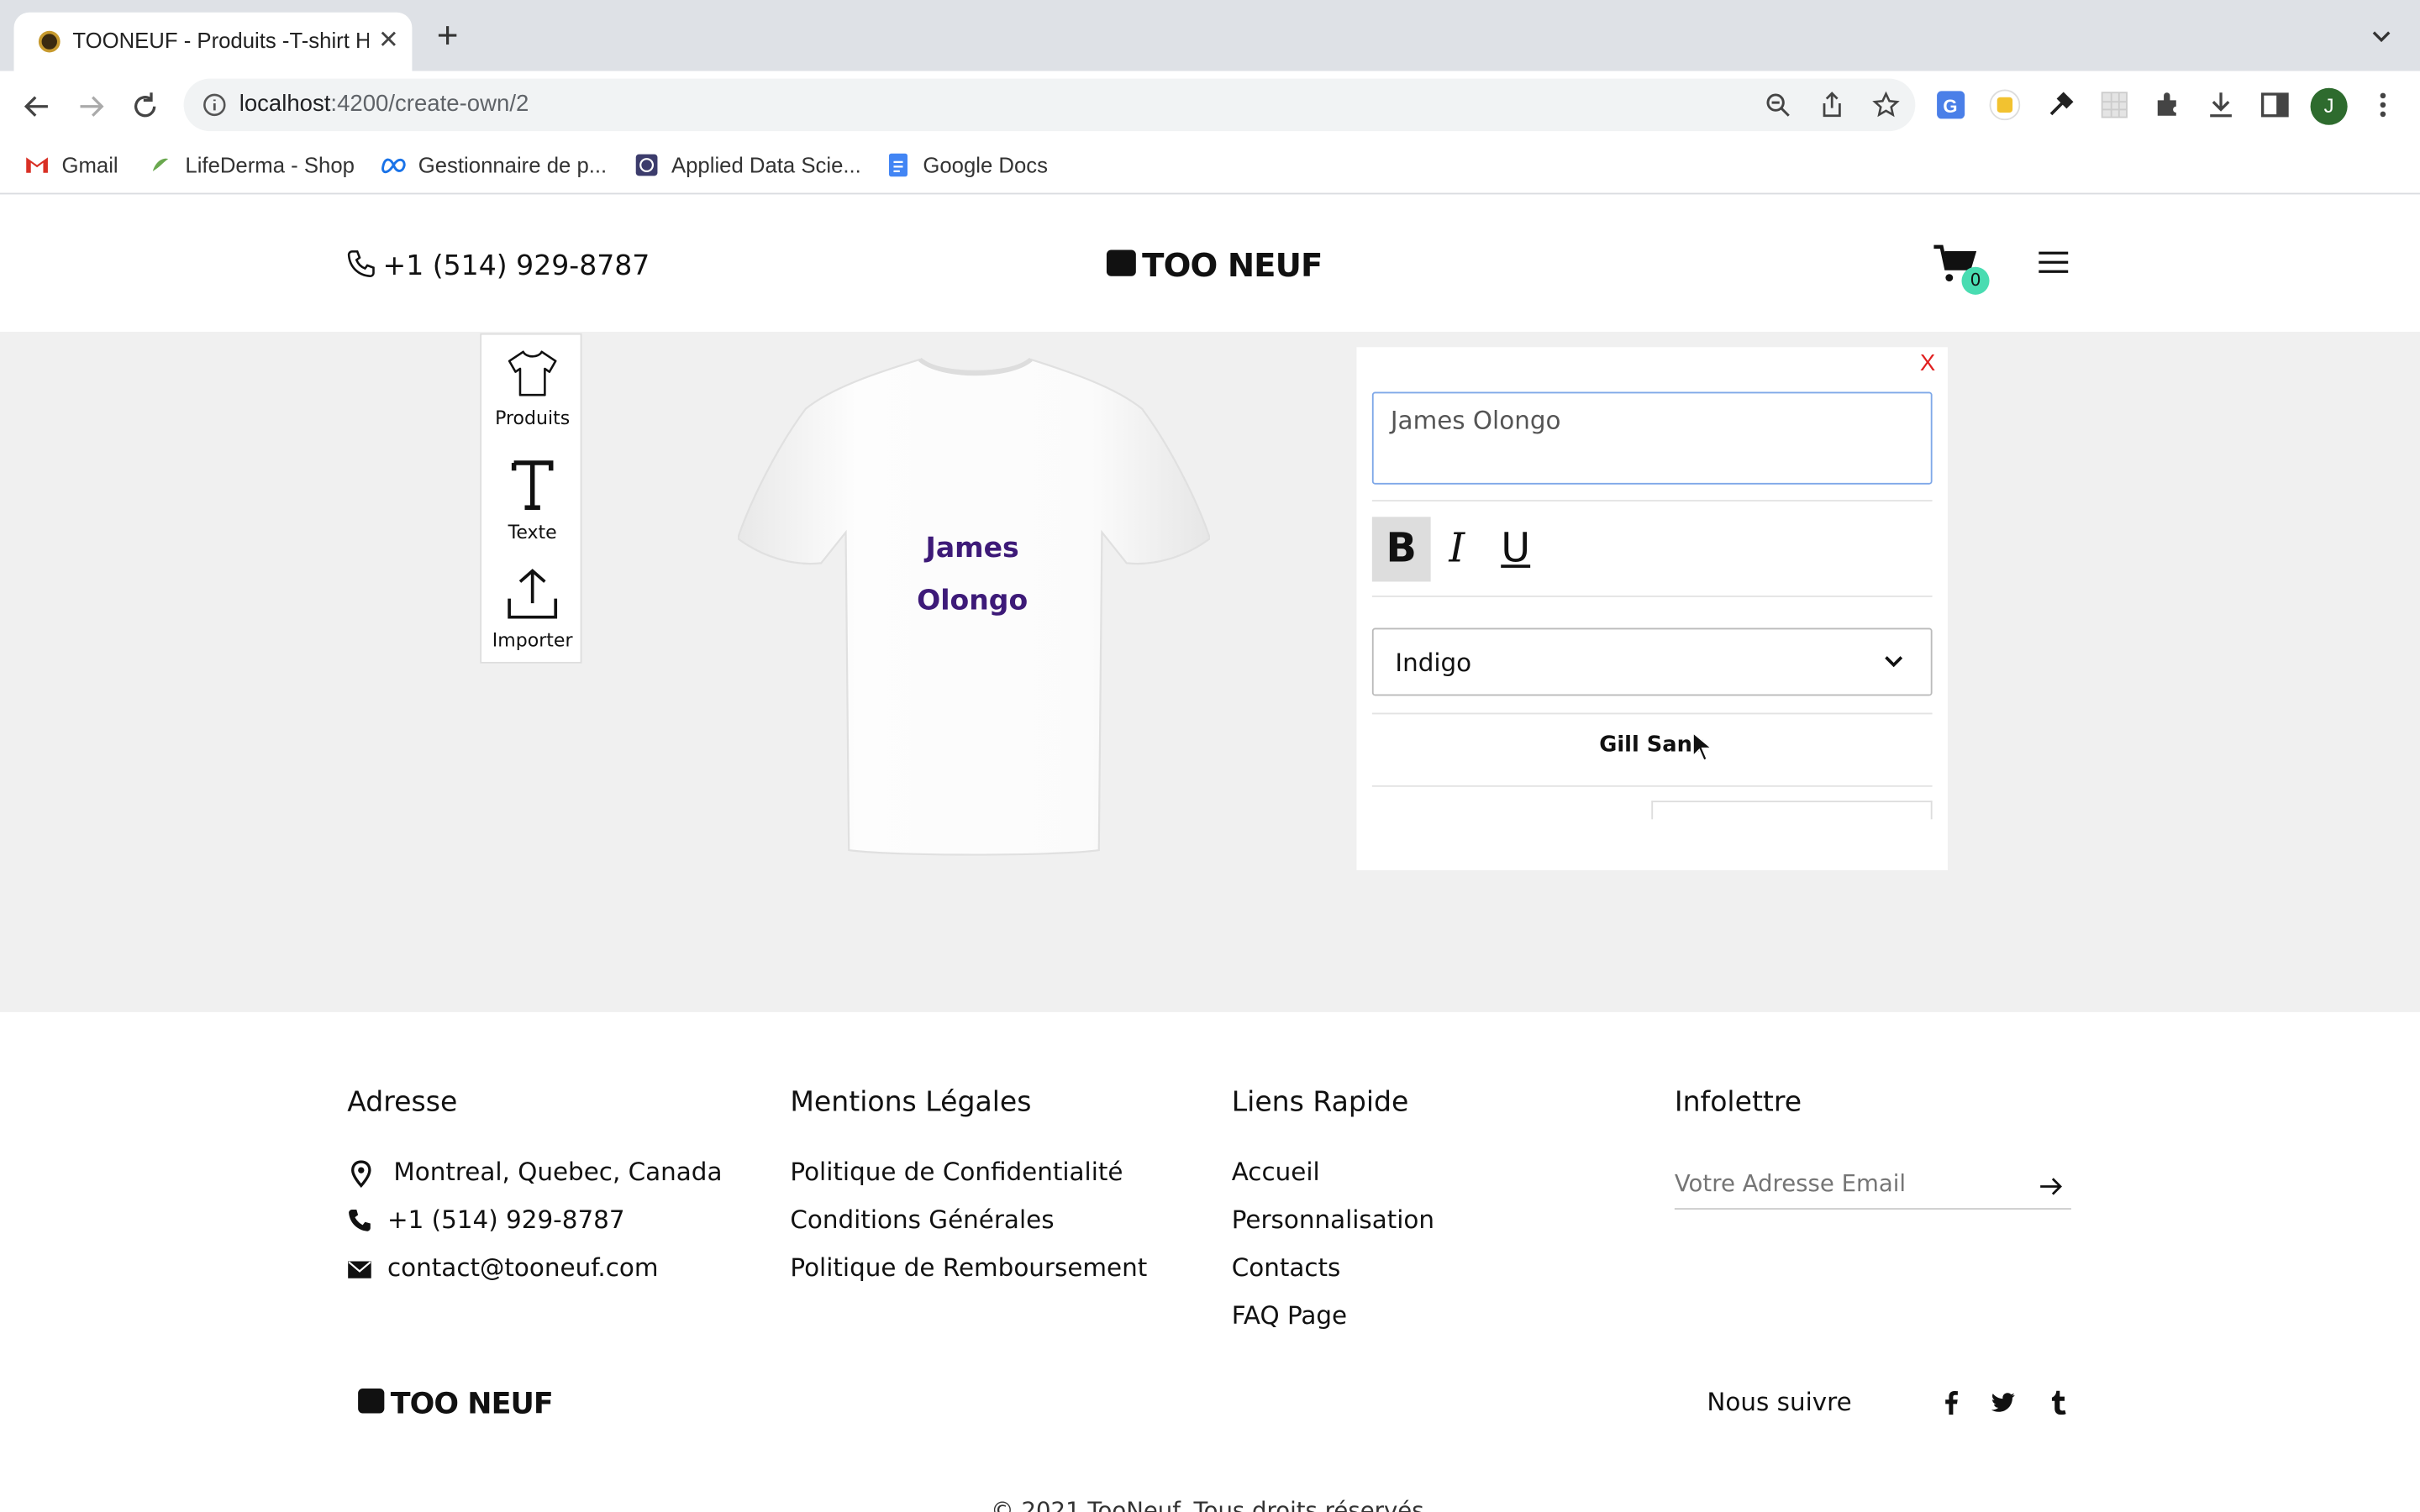 This screenshot has width=2420, height=1512. I want to click on underline-button: U, so click(1515, 549).